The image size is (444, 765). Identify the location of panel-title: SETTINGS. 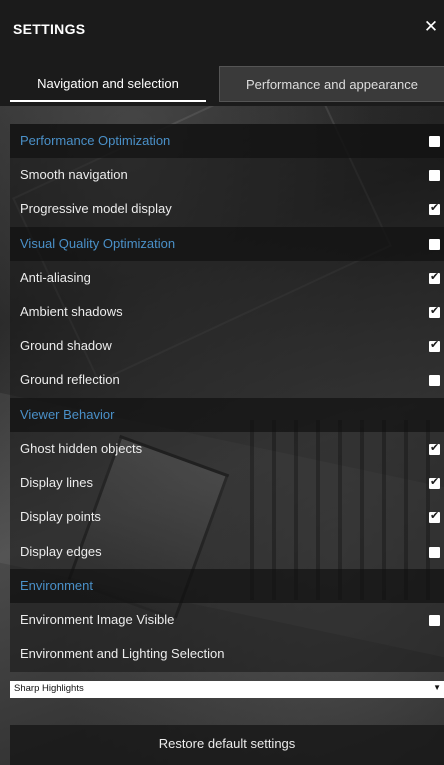
(49, 29).